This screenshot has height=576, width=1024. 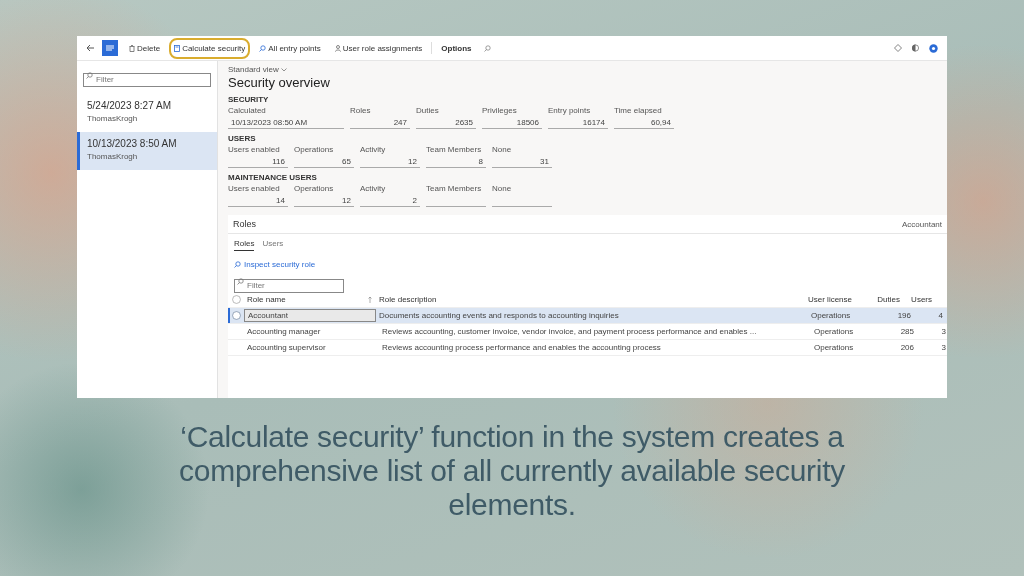 I want to click on field-label: Entry points, so click(x=570, y=110).